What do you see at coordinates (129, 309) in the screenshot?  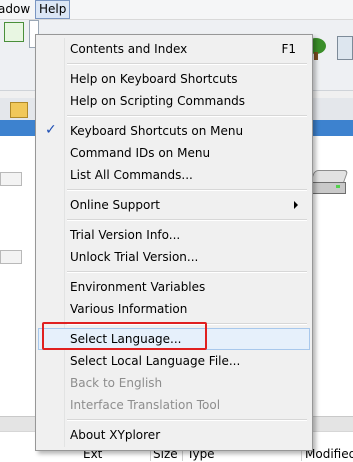 I see `menu-item-label: Various Information` at bounding box center [129, 309].